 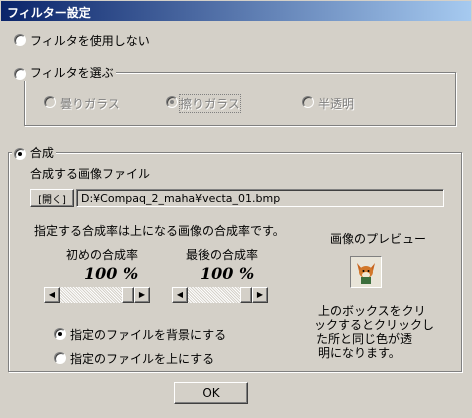 What do you see at coordinates (52, 198) in the screenshot?
I see `open-file-button: [開く]` at bounding box center [52, 198].